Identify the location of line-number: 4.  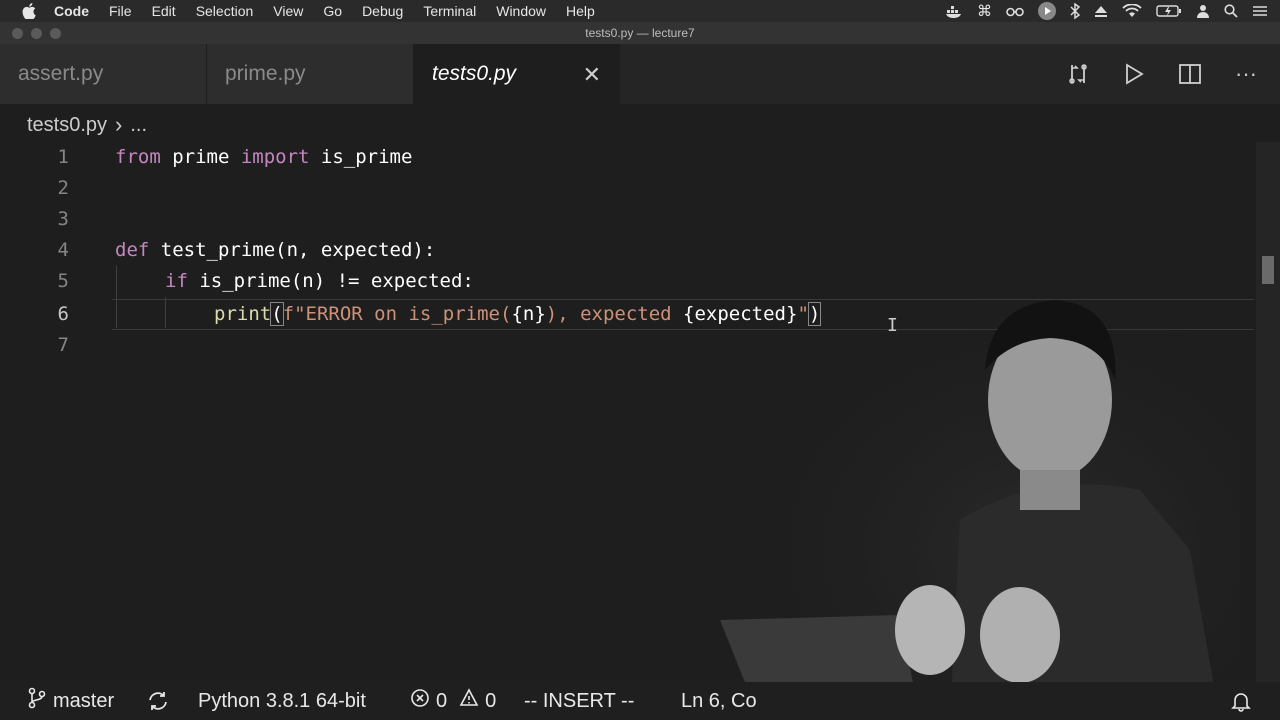
(63, 250).